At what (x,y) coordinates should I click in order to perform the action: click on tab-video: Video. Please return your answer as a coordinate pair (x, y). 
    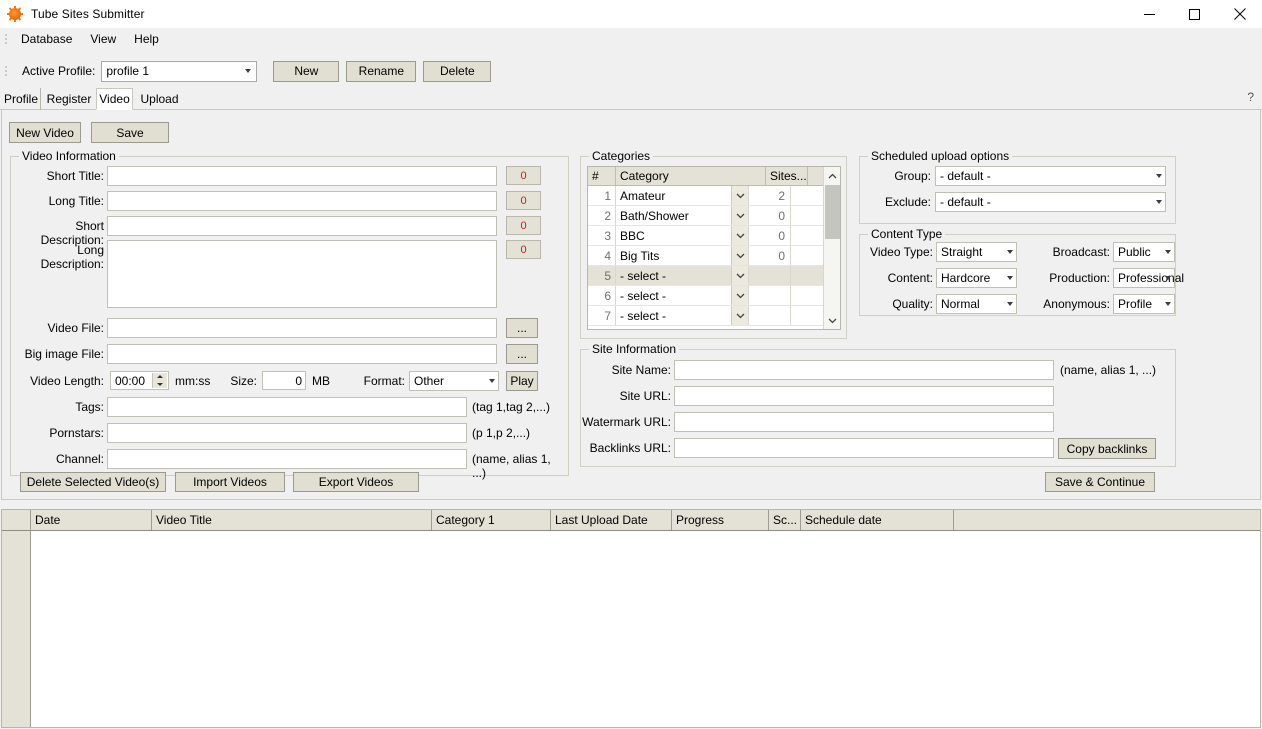
    Looking at the image, I should click on (114, 99).